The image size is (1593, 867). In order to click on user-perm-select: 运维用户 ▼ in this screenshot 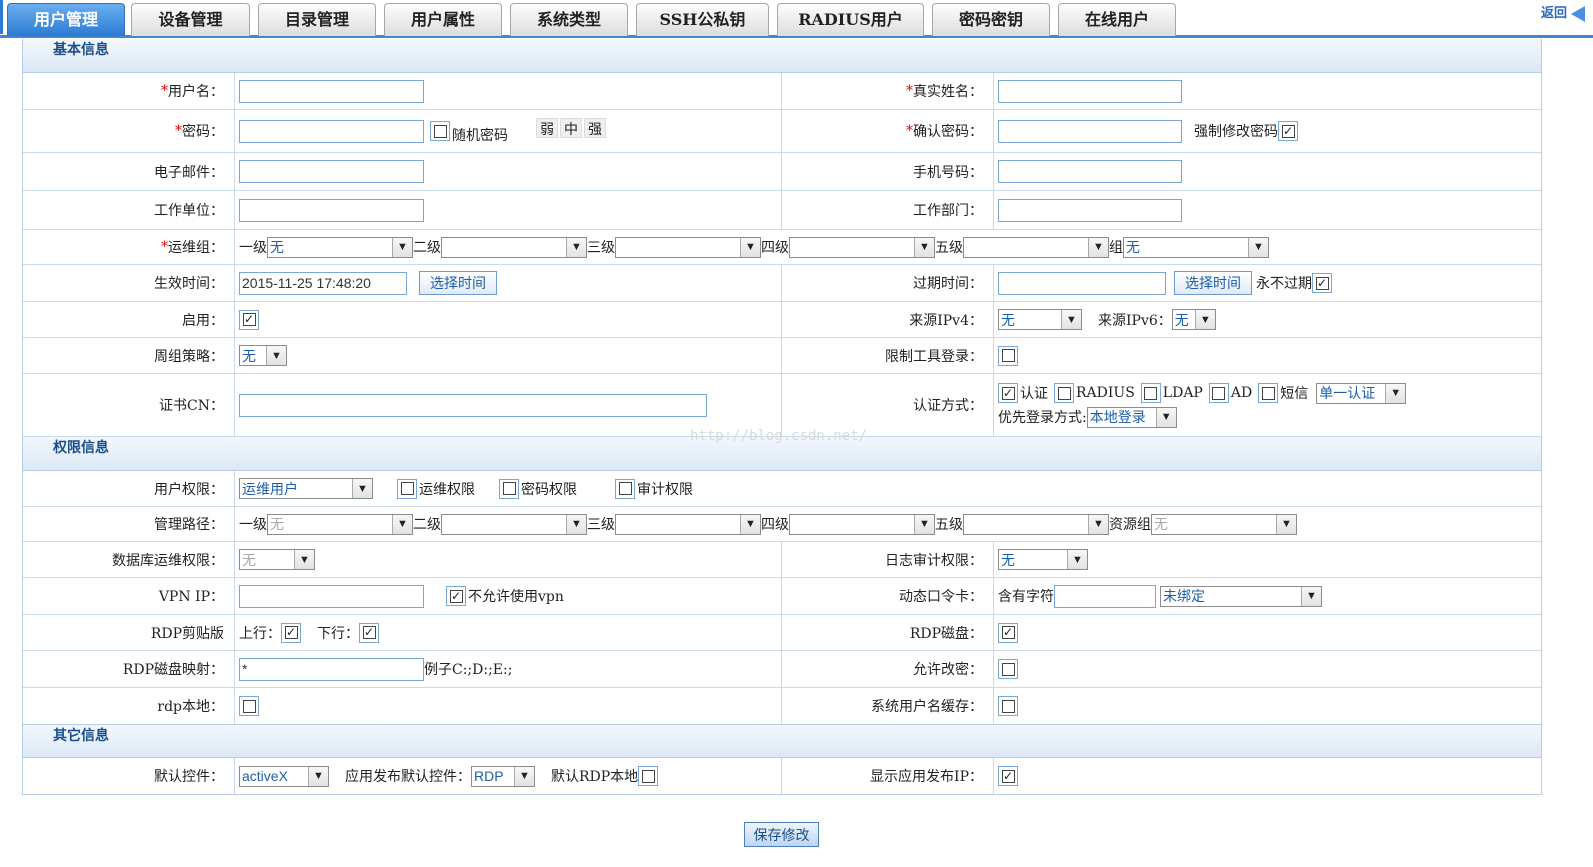, I will do `click(306, 488)`.